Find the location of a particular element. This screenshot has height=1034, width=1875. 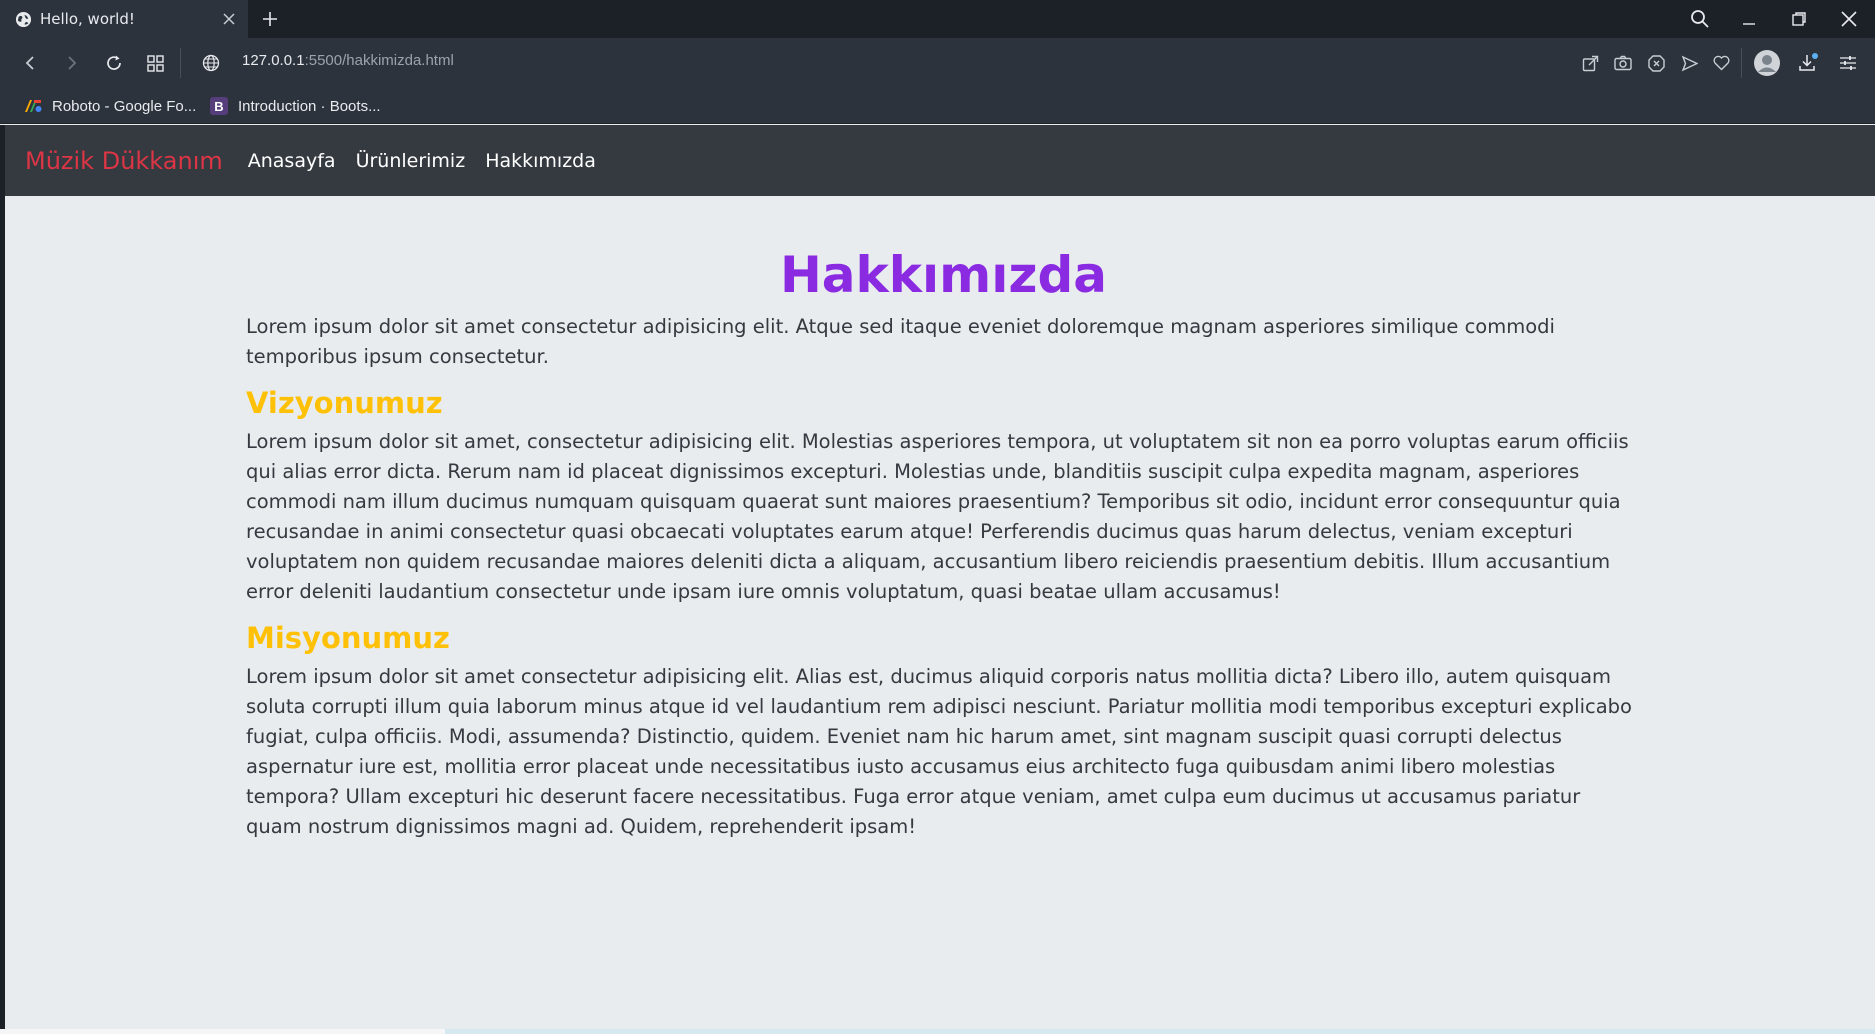

send-icon is located at coordinates (1689, 63).